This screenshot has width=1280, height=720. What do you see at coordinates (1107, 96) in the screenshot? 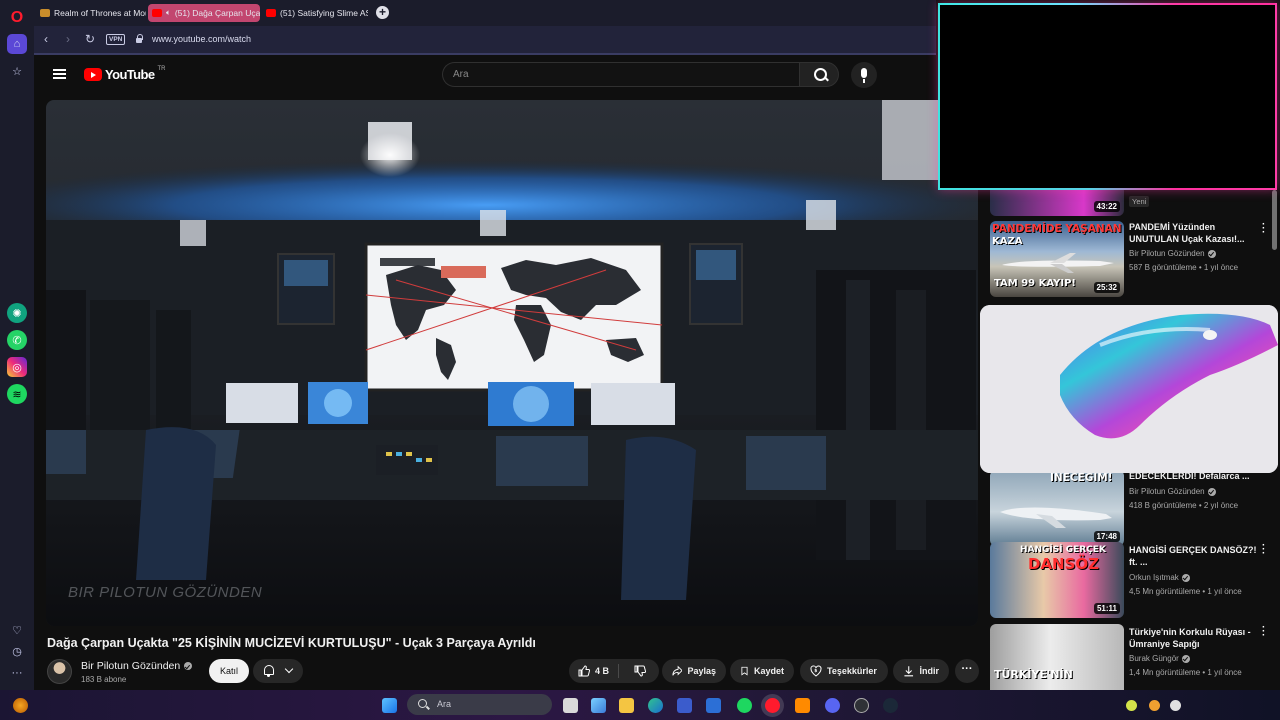
I see `webcam-overlay-frame` at bounding box center [1107, 96].